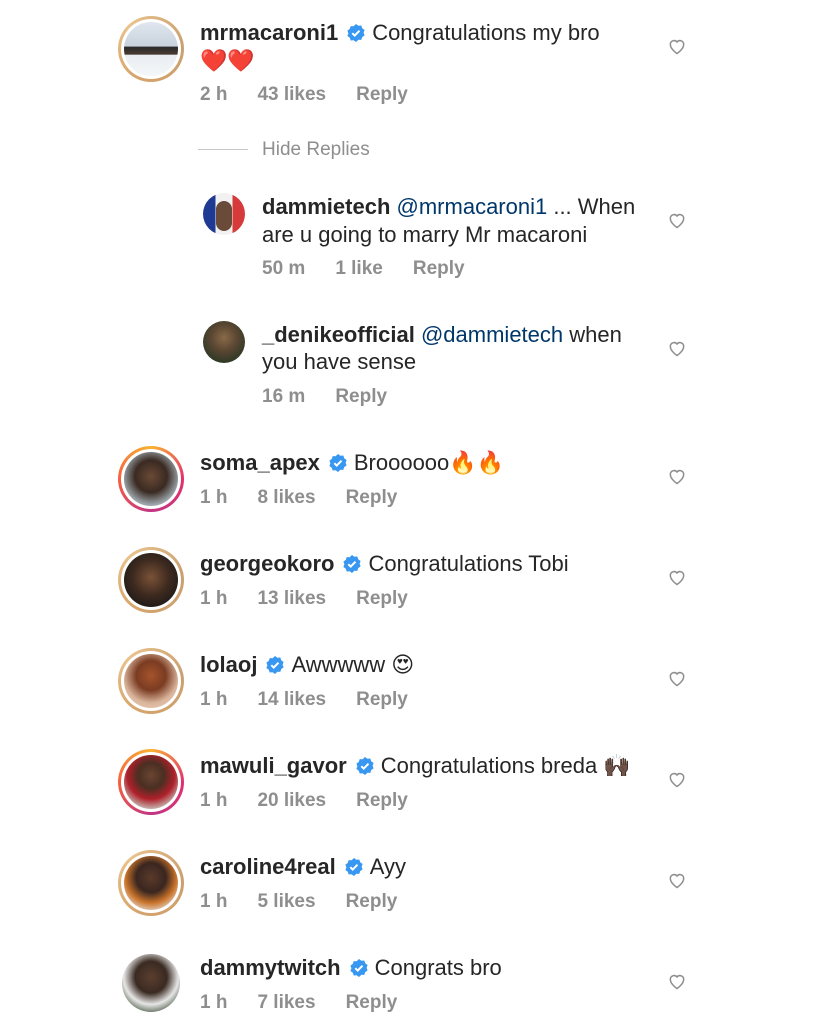 This screenshot has width=819, height=1024. What do you see at coordinates (227, 60) in the screenshot?
I see `comment-emoji: ❤️❤️` at bounding box center [227, 60].